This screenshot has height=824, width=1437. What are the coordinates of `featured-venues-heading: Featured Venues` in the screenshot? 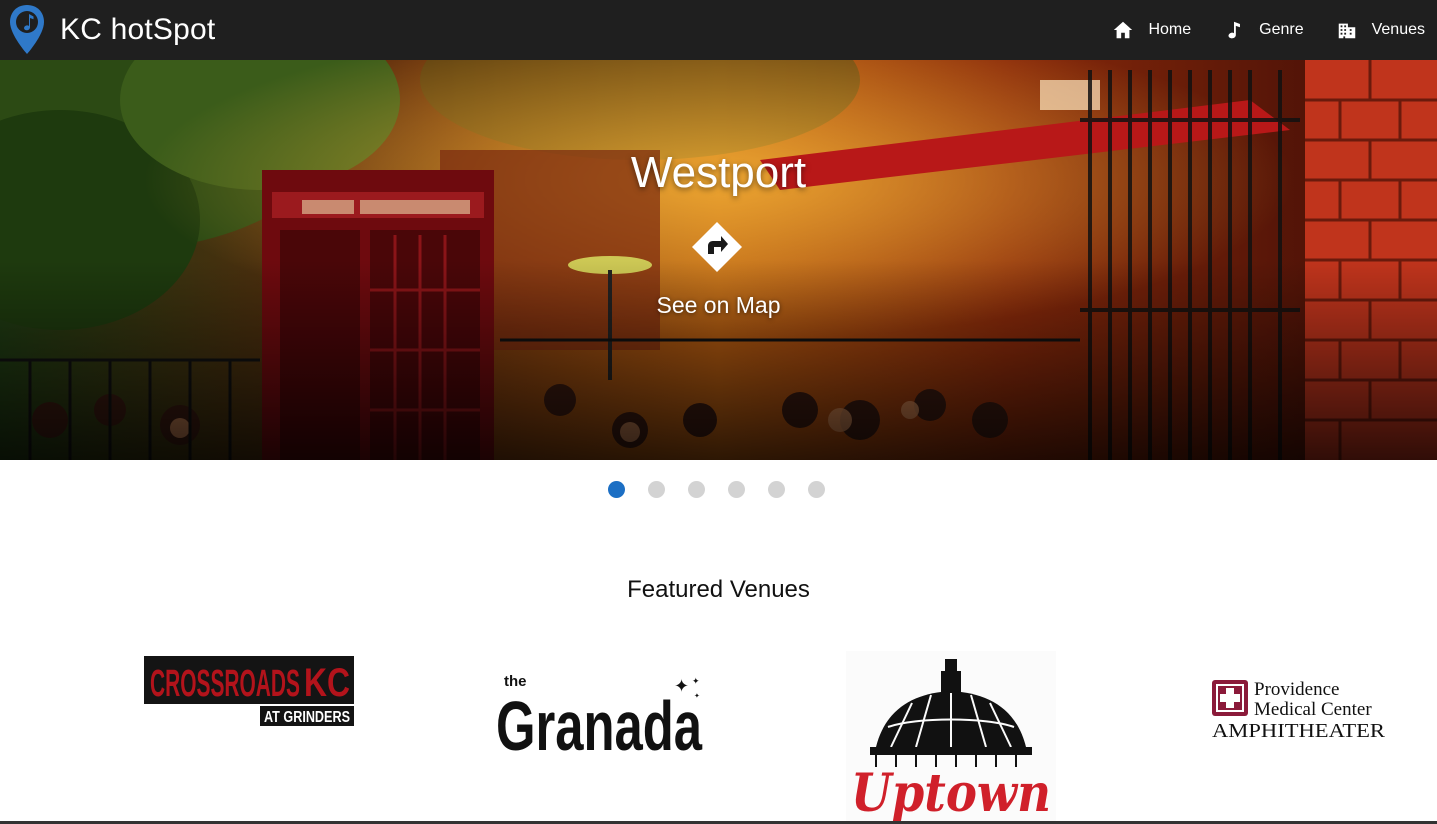 It's located at (718, 589).